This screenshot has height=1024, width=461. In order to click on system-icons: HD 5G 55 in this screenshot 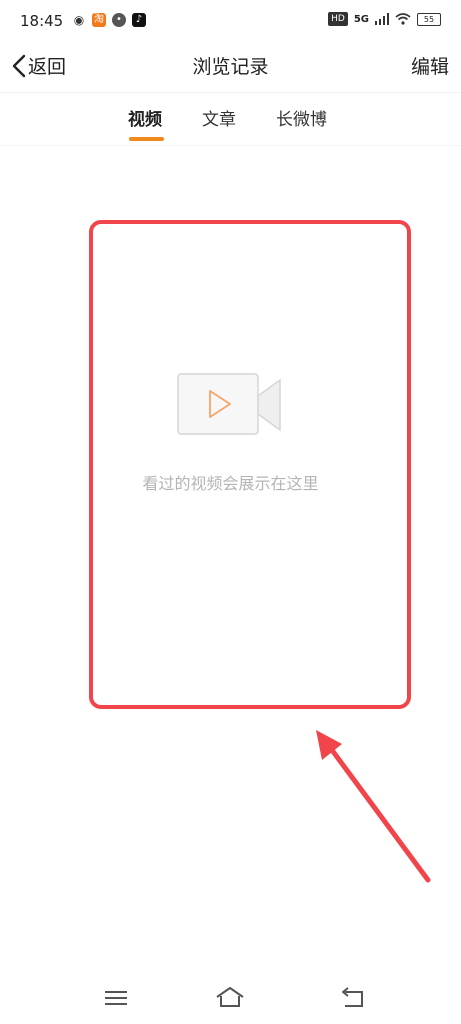, I will do `click(384, 19)`.